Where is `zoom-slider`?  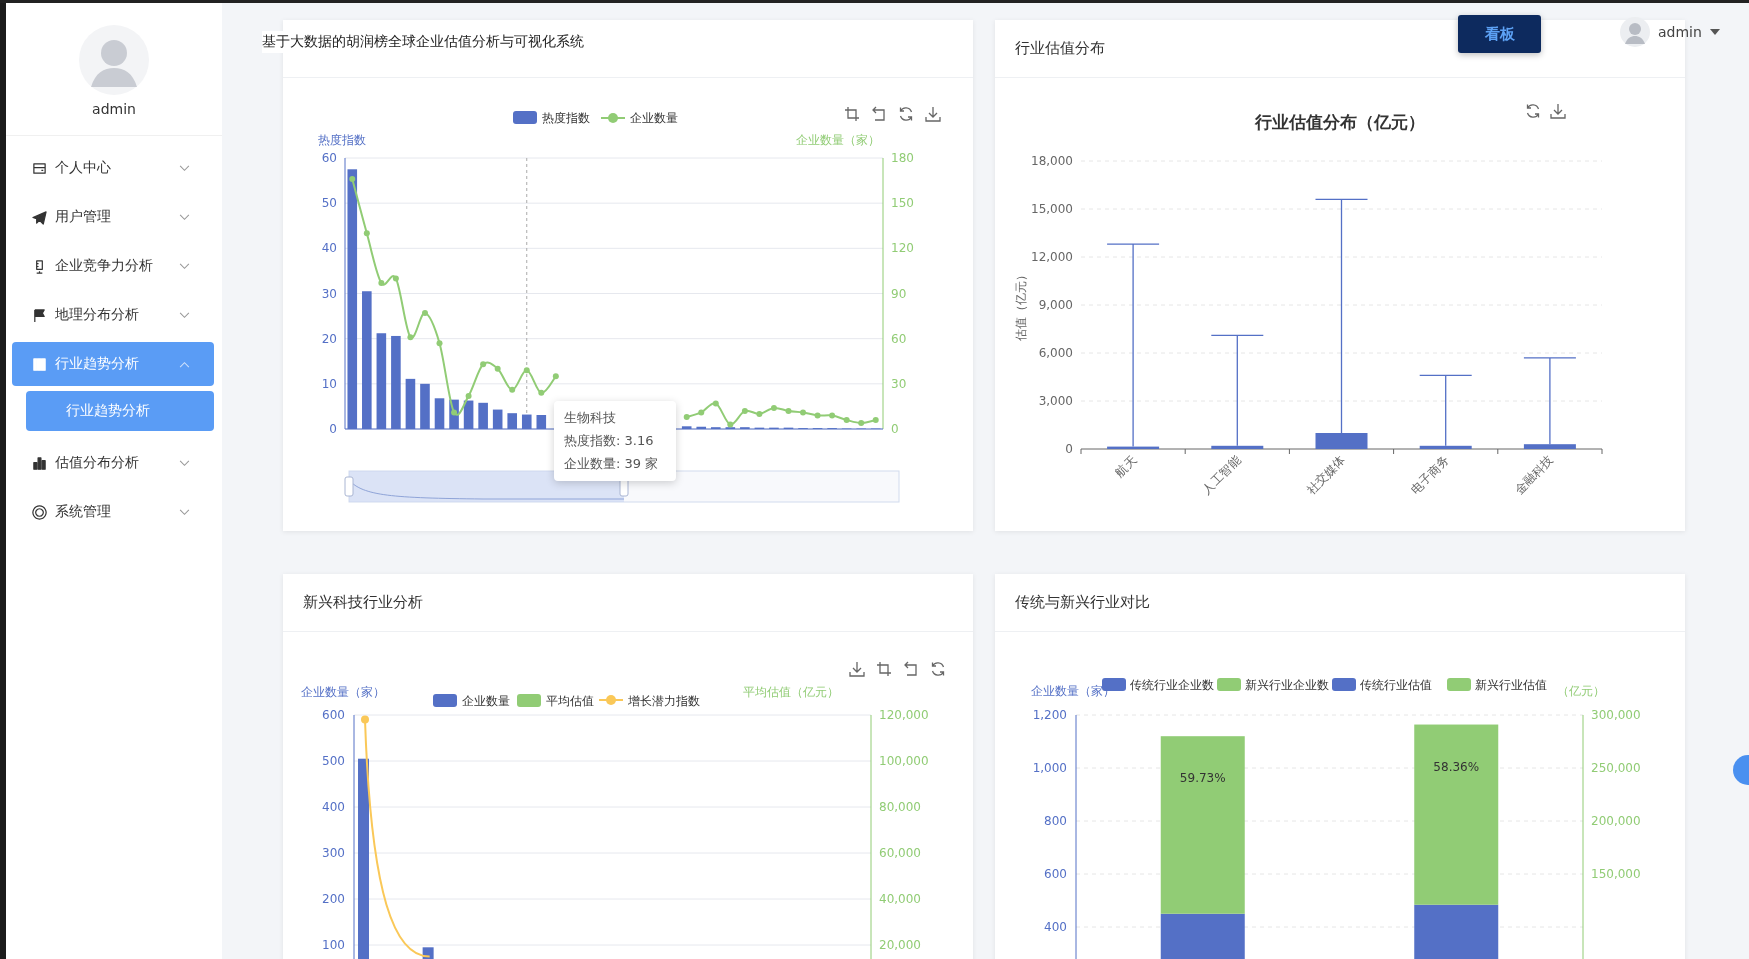
zoom-slider is located at coordinates (622, 486).